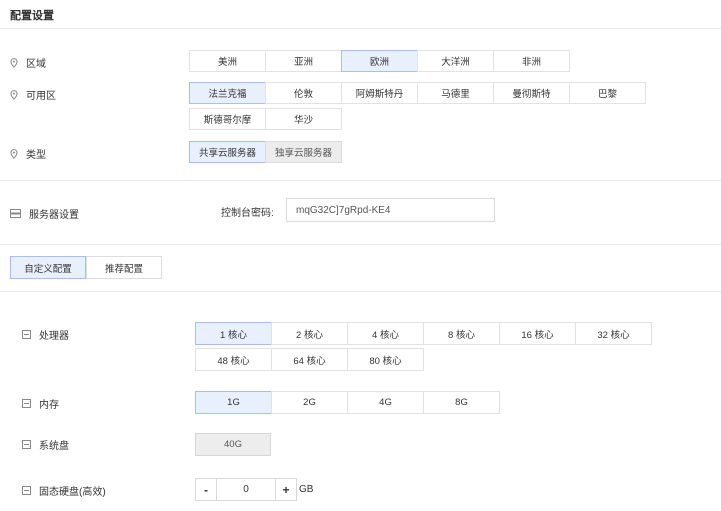  What do you see at coordinates (54, 446) in the screenshot?
I see `system-disk-label: 系统盘` at bounding box center [54, 446].